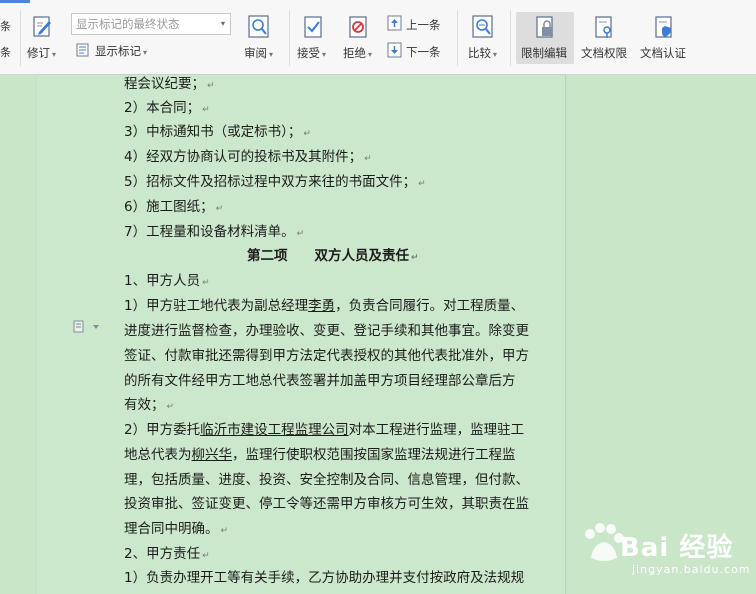 This screenshot has width=756, height=594. What do you see at coordinates (128, 24) in the screenshot?
I see `markup-mode-value: 显示标记的最终状态` at bounding box center [128, 24].